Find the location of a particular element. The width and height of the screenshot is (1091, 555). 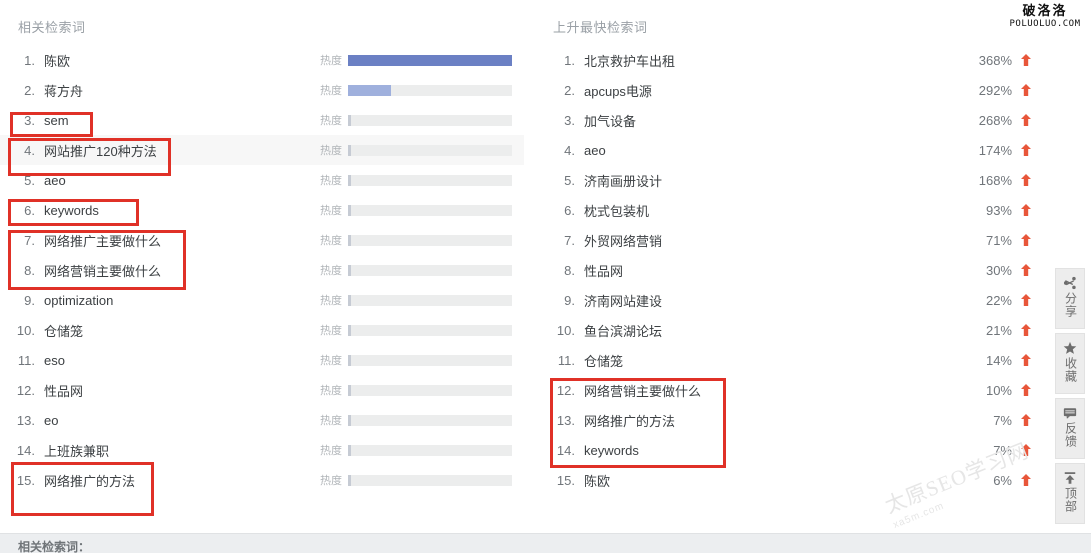

related-term-label: eo is located at coordinates (51, 420).